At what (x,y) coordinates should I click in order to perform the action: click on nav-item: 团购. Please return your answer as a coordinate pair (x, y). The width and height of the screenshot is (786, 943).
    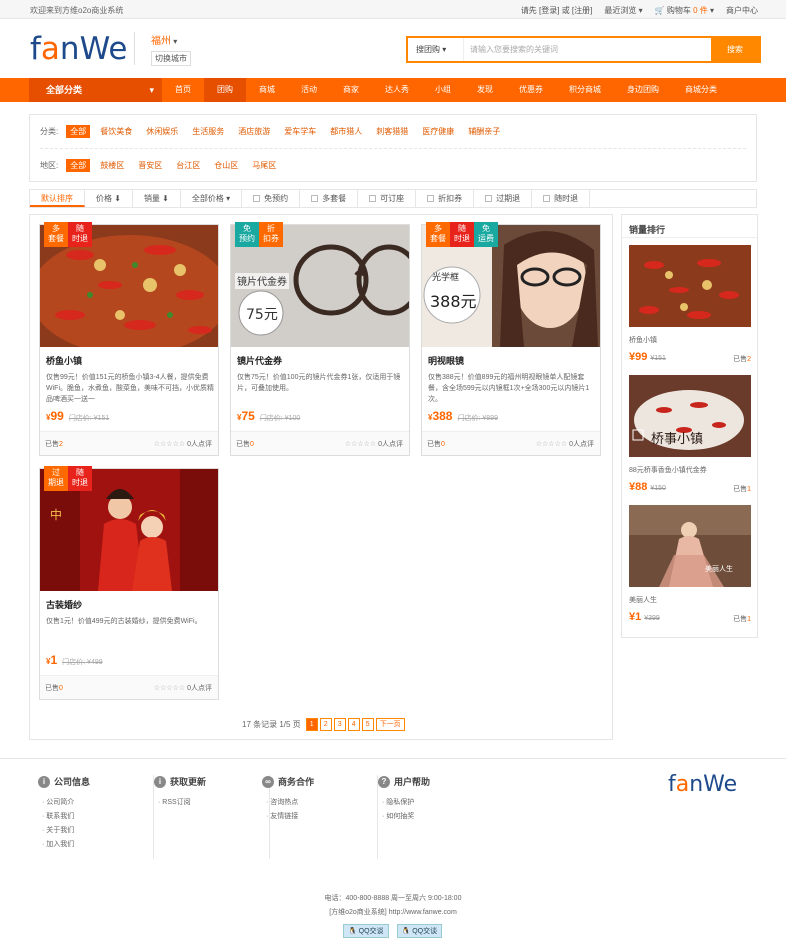
    Looking at the image, I should click on (225, 90).